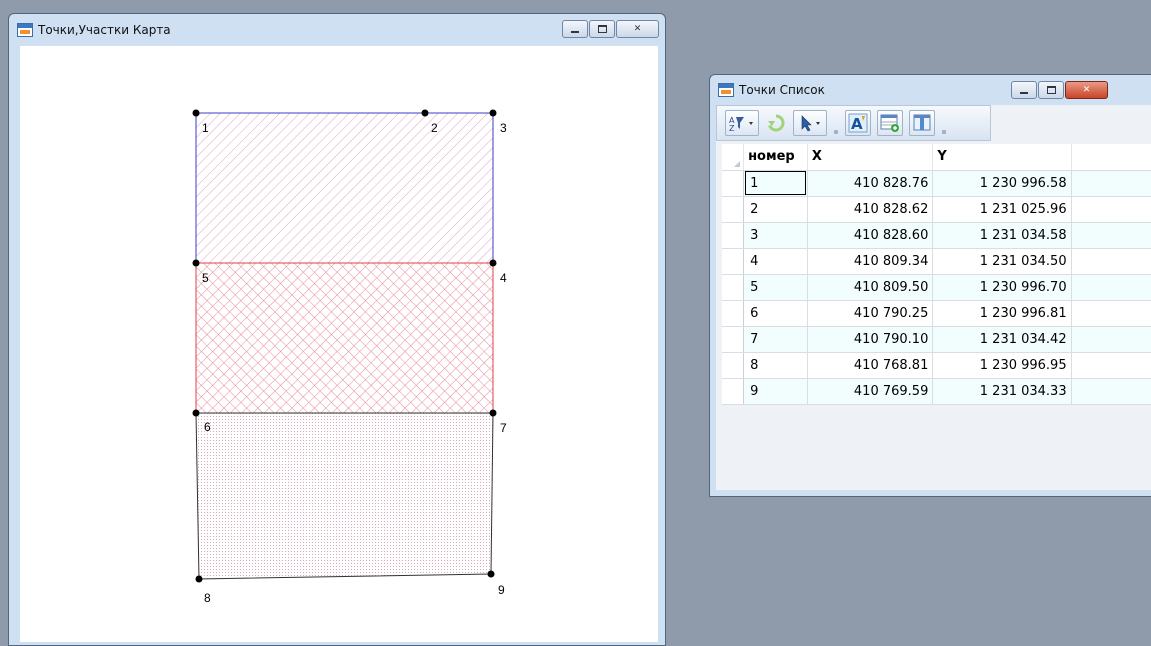 The height and width of the screenshot is (646, 1151). What do you see at coordinates (344, 338) in the screenshot?
I see `parcel-middle` at bounding box center [344, 338].